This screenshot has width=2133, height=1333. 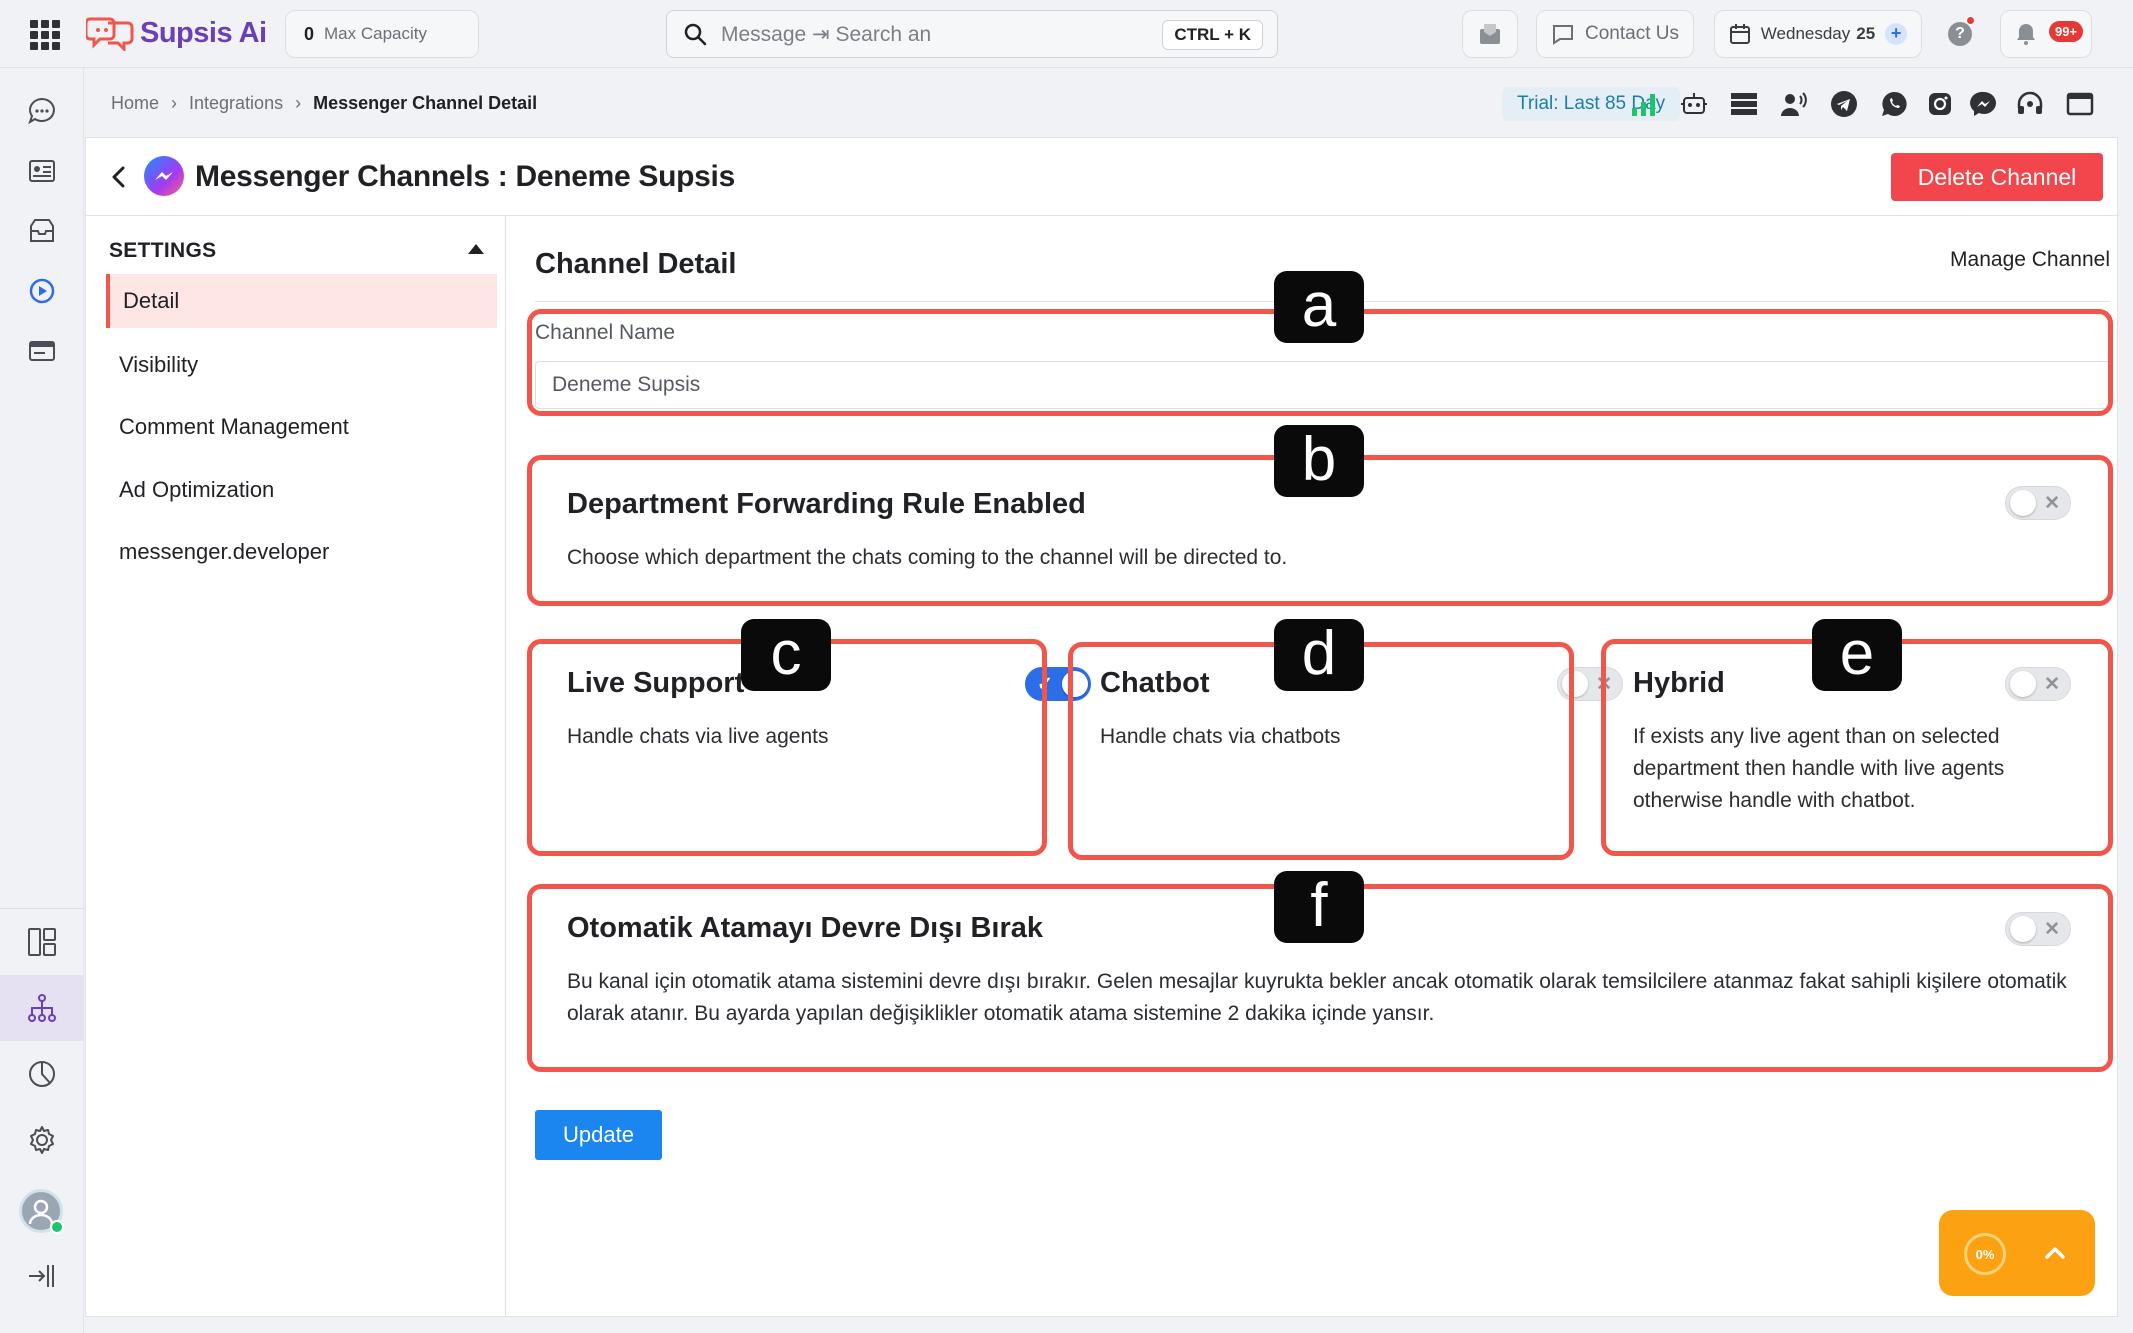 I want to click on date-number: 25, so click(x=1866, y=33).